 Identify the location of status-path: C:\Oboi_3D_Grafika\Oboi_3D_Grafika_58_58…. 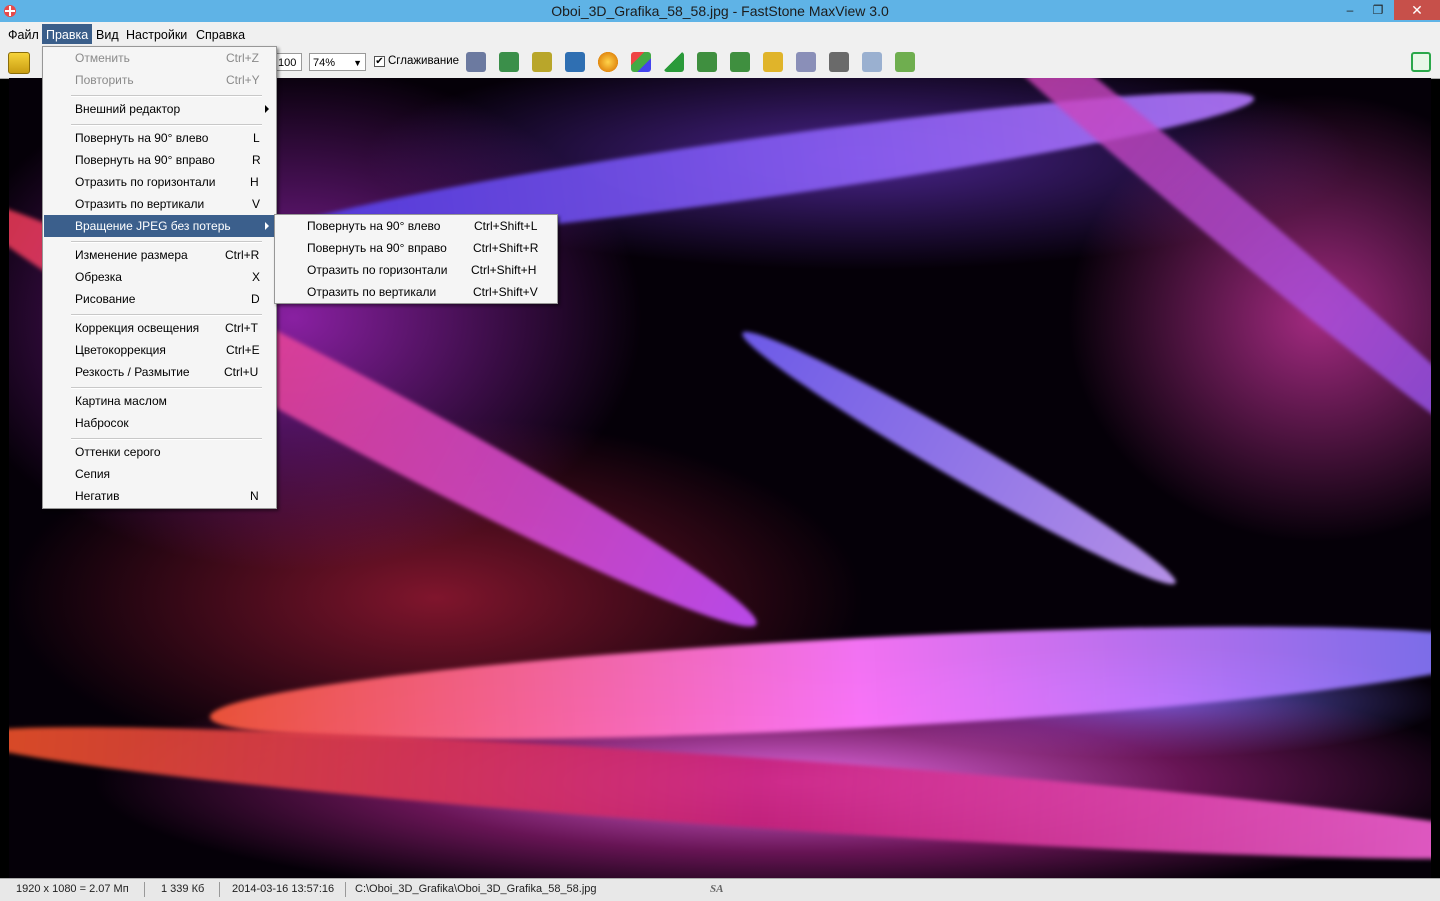
(476, 889).